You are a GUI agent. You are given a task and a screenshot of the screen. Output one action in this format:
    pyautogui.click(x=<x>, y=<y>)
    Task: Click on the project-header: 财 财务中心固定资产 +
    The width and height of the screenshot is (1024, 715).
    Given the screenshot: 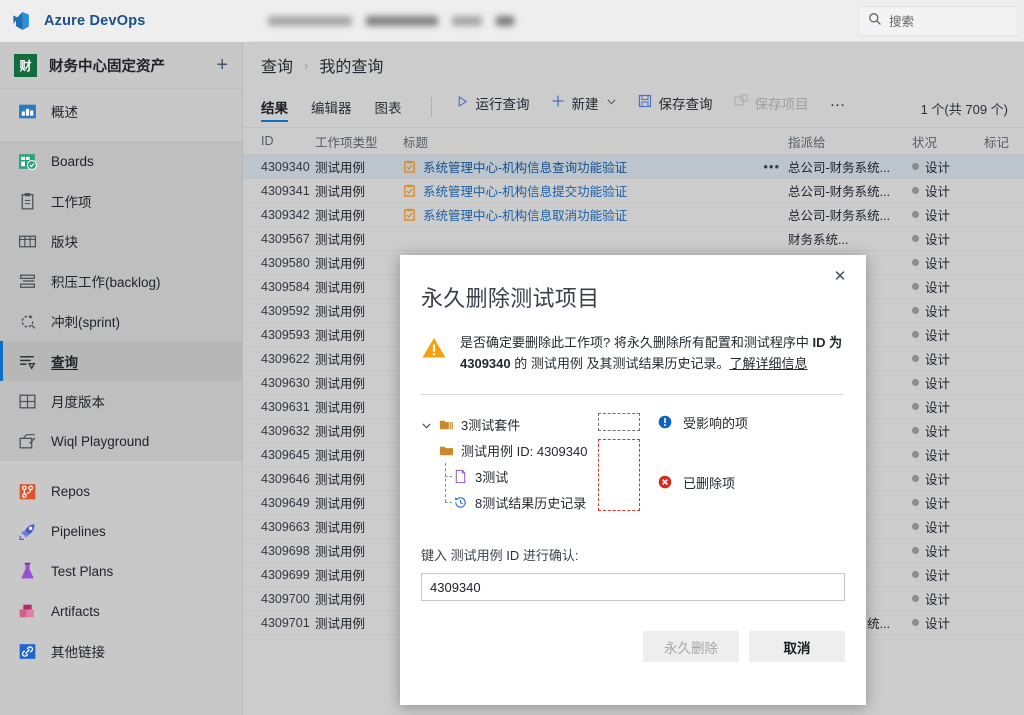 What is the action you would take?
    pyautogui.click(x=121, y=65)
    